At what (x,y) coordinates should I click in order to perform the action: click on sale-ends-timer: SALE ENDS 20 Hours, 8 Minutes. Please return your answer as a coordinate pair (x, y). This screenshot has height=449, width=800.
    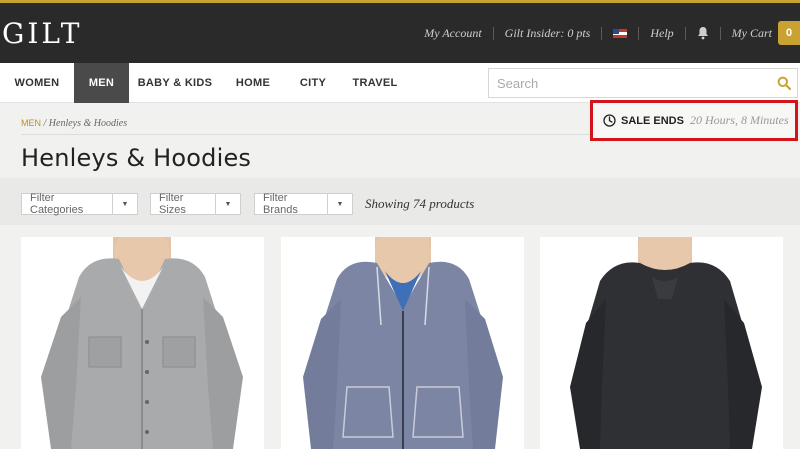
    Looking at the image, I should click on (694, 120).